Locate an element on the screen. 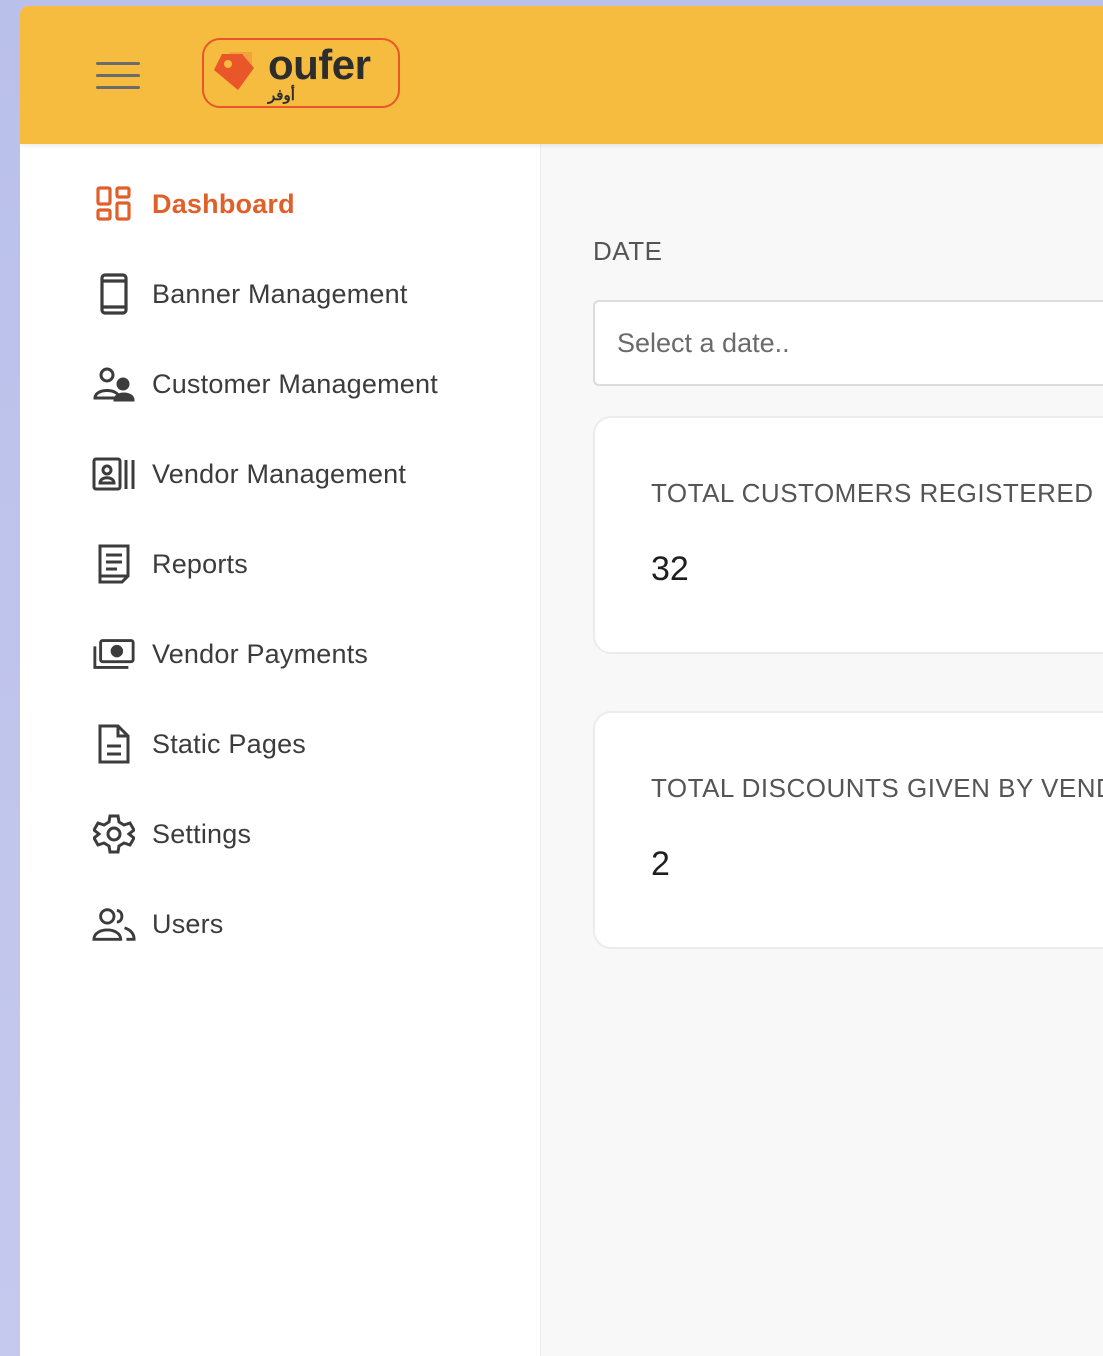 The height and width of the screenshot is (1356, 1103). sidebar-item-customer-management: Customer Management is located at coordinates (302, 384).